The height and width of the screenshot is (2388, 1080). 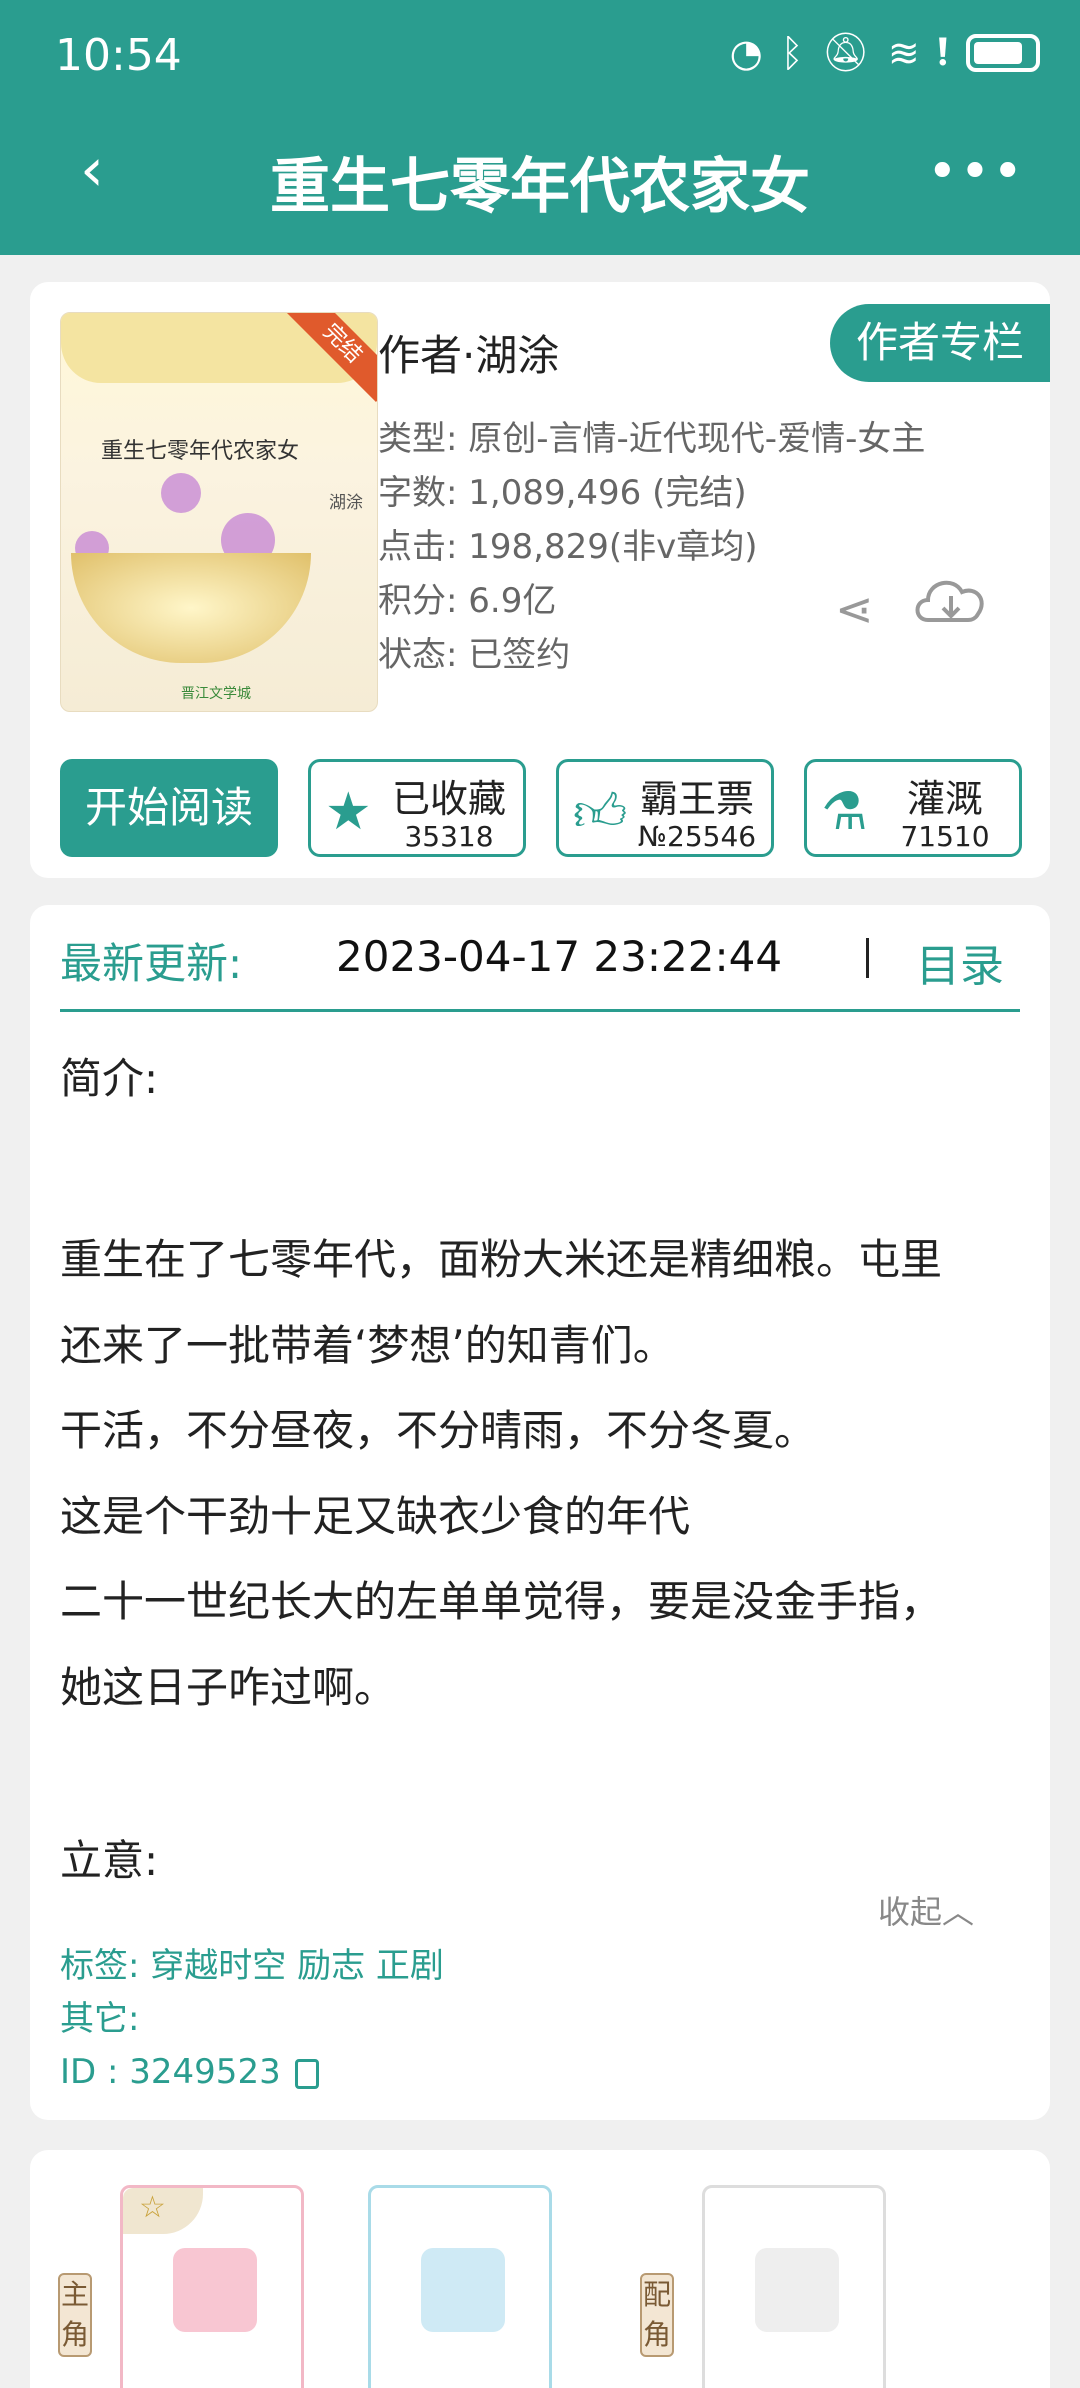 I want to click on ticket-count: №25546, so click(x=697, y=836).